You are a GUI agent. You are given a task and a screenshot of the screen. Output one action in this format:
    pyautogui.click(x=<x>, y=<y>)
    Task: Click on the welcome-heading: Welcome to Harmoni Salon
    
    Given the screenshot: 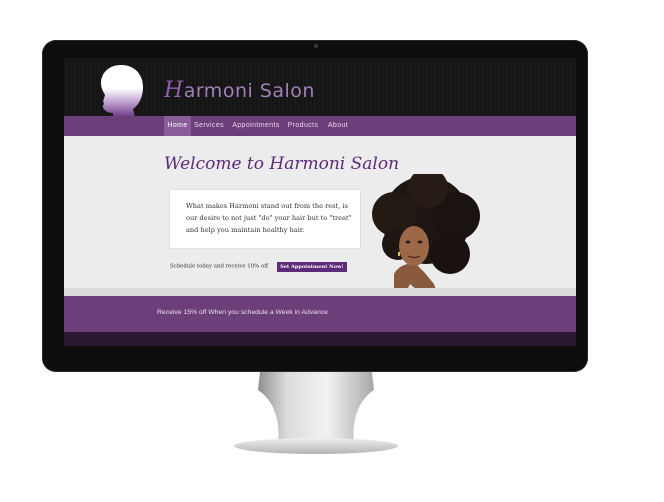 What is the action you would take?
    pyautogui.click(x=282, y=164)
    